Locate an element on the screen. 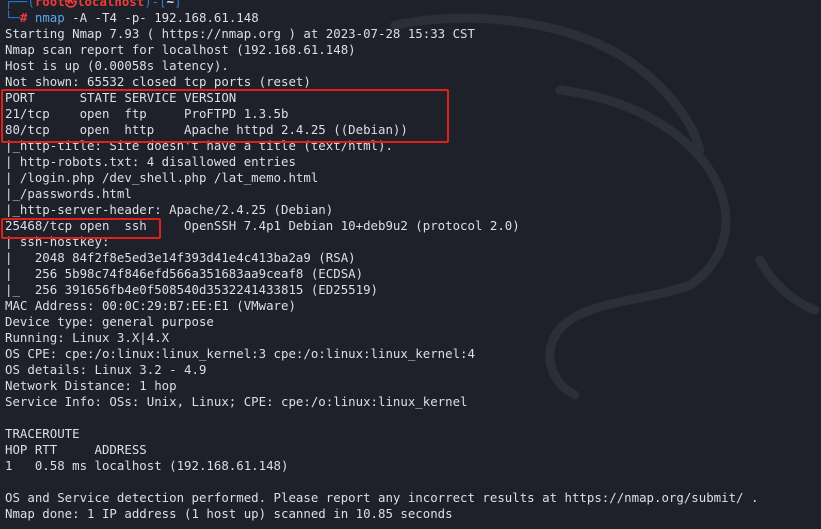 The height and width of the screenshot is (529, 821). prompt-hash: # is located at coordinates (23, 17).